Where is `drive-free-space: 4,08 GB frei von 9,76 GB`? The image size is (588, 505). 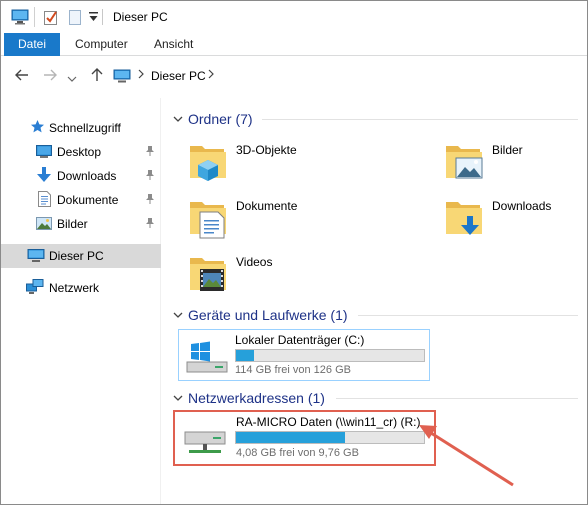
drive-free-space: 4,08 GB frei von 9,76 GB is located at coordinates (297, 453).